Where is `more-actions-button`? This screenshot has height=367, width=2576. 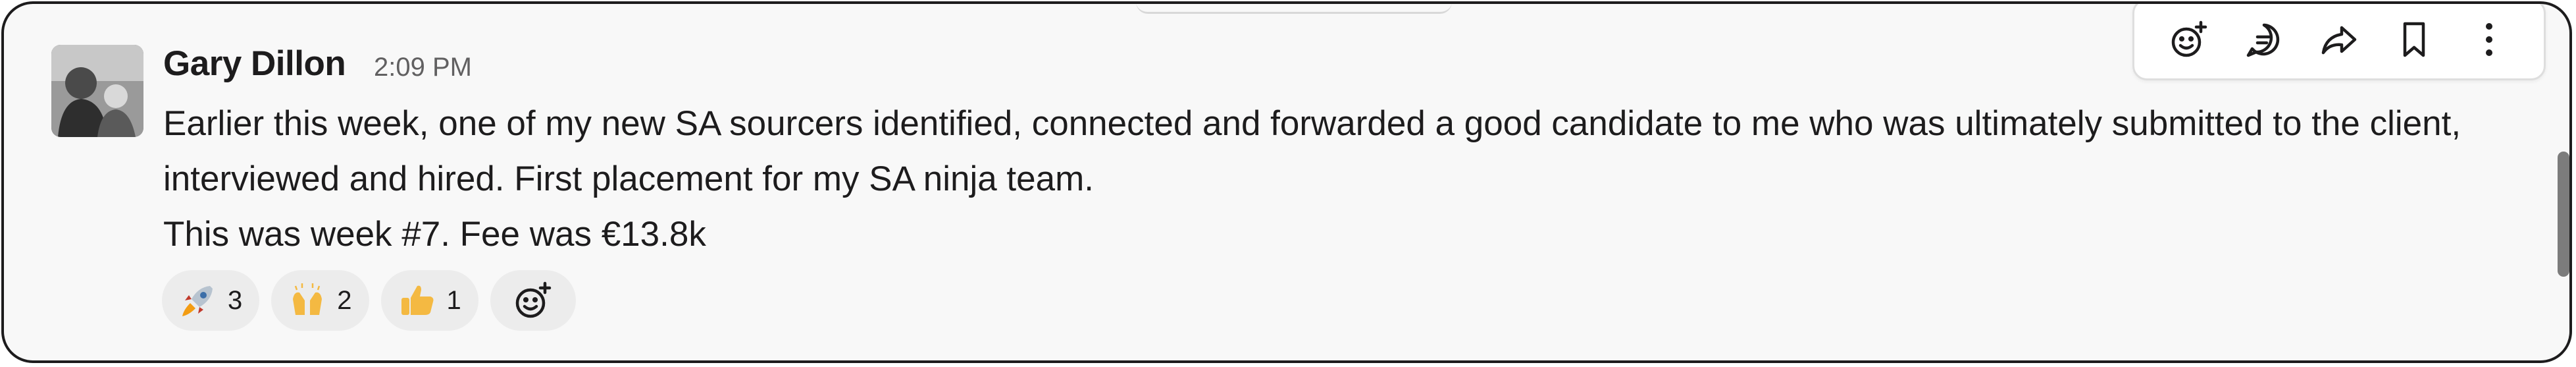 more-actions-button is located at coordinates (2489, 39).